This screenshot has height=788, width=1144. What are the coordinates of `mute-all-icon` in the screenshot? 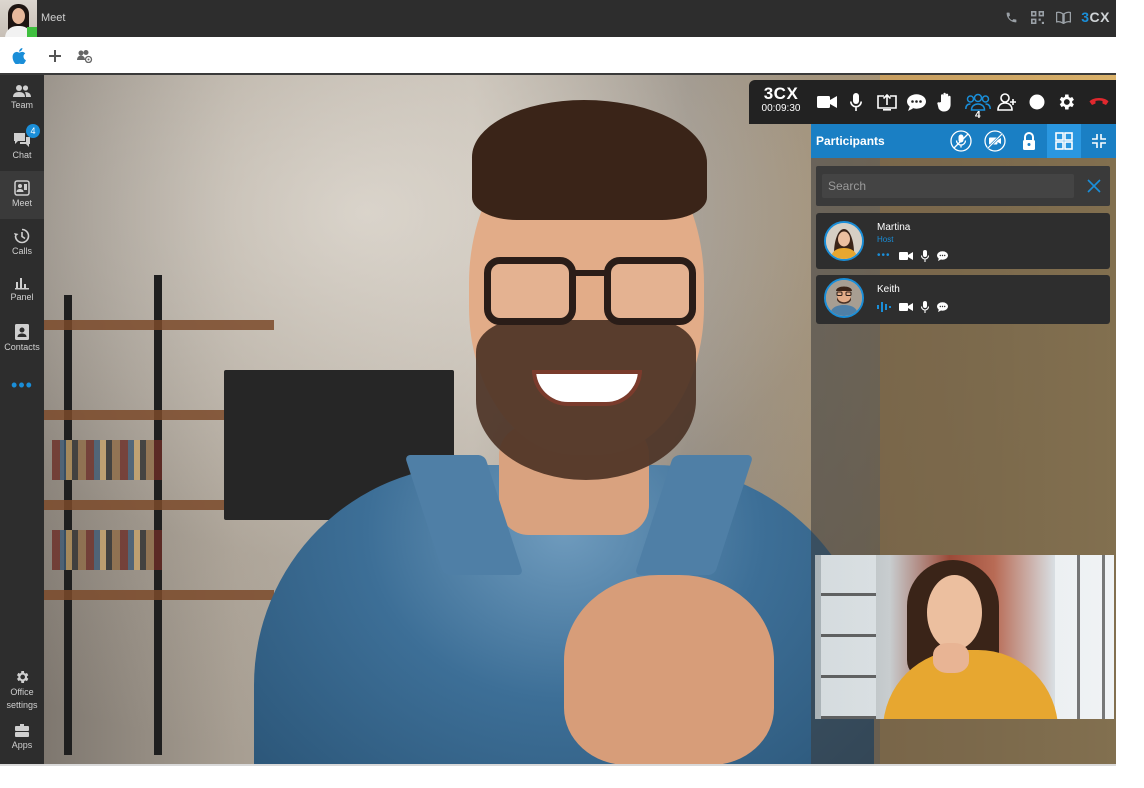 It's located at (961, 141).